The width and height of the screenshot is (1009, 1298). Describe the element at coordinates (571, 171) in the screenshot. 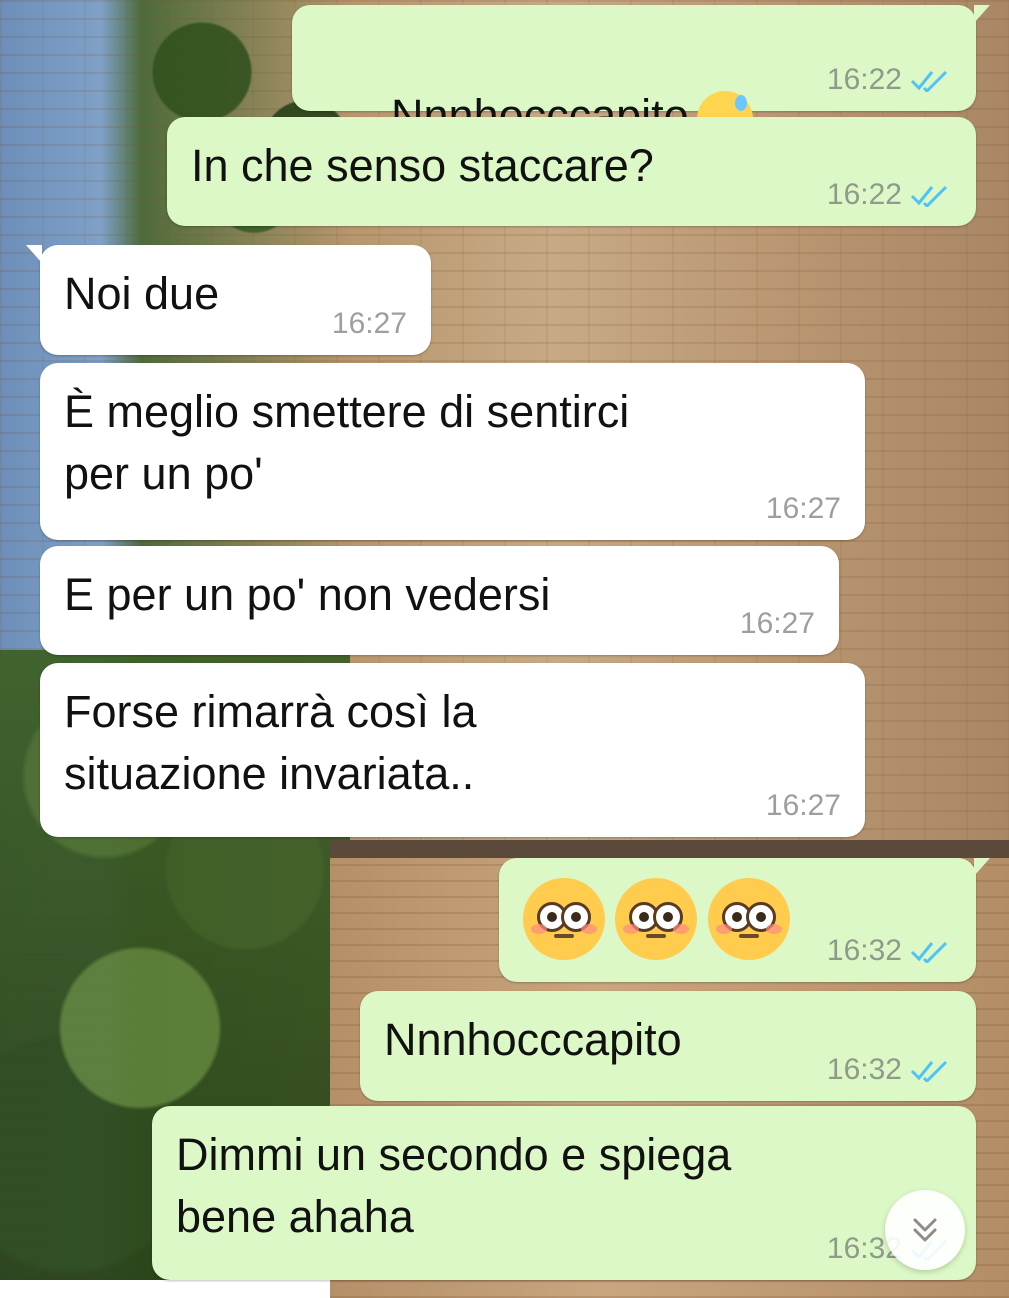

I see `message-bubble-outgoing: In che senso staccare? 16:22` at that location.